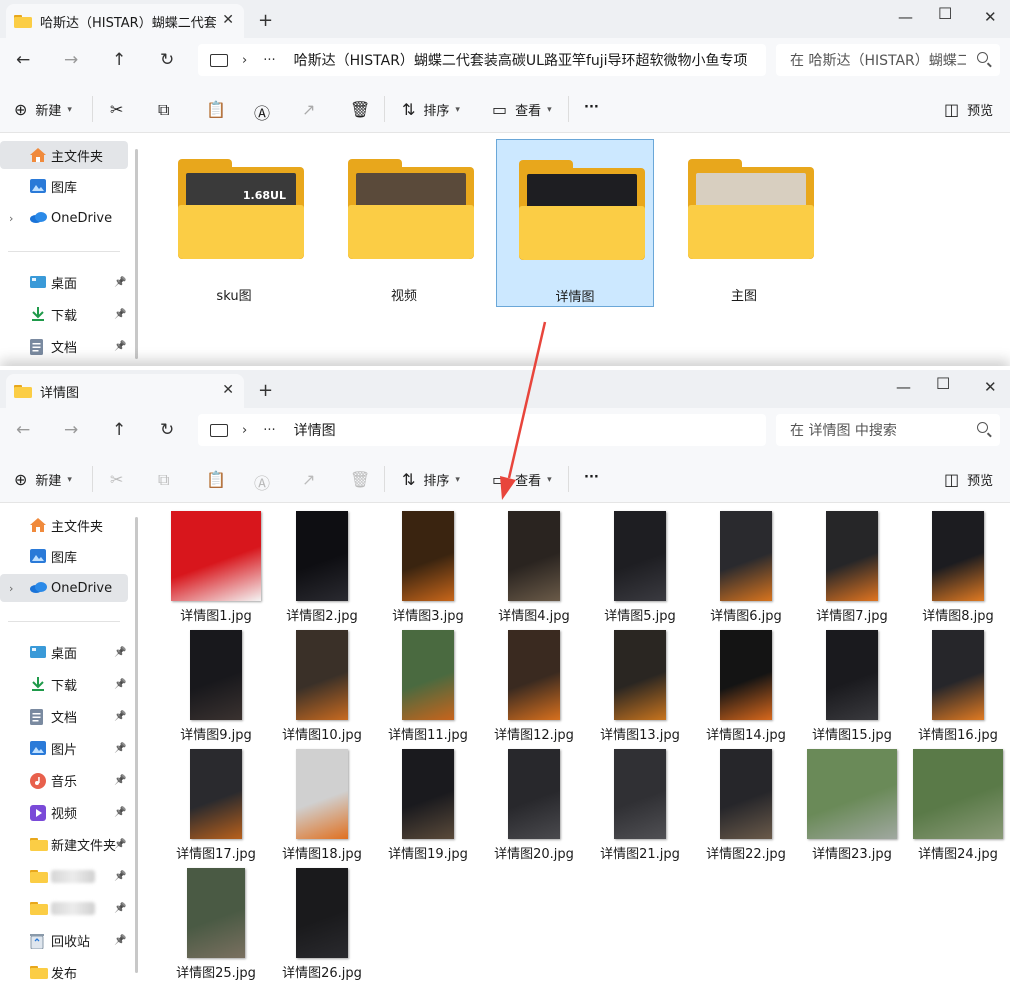 This screenshot has width=1010, height=984. I want to click on sidebar-item: 音乐 📌, so click(64, 780).